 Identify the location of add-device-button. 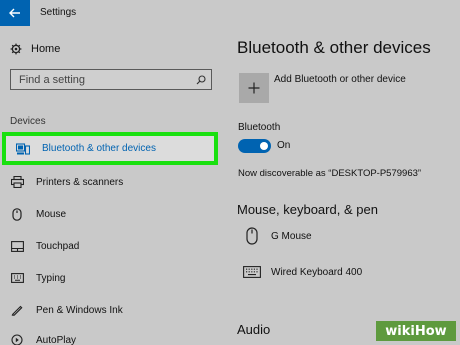
(254, 88).